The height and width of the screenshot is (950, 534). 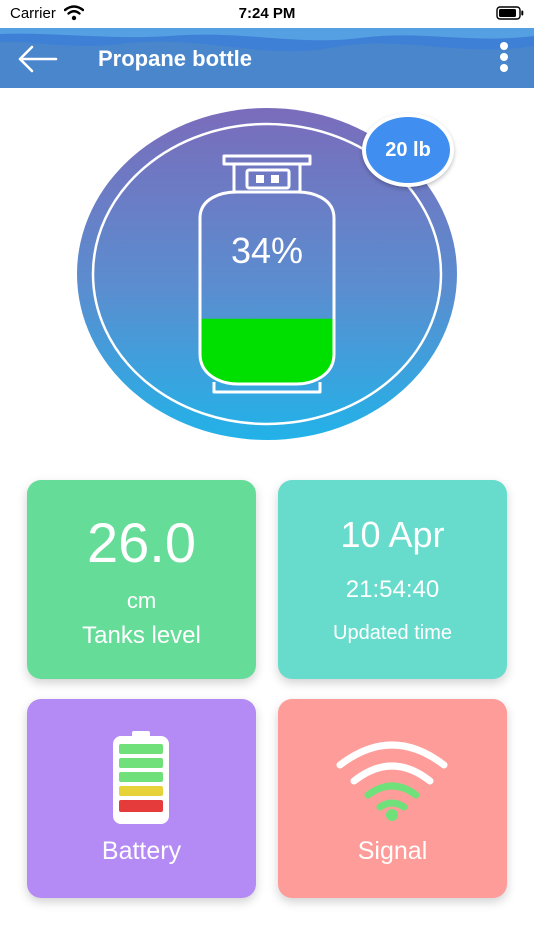 What do you see at coordinates (392, 589) in the screenshot?
I see `updated-time-value: 21:54:40` at bounding box center [392, 589].